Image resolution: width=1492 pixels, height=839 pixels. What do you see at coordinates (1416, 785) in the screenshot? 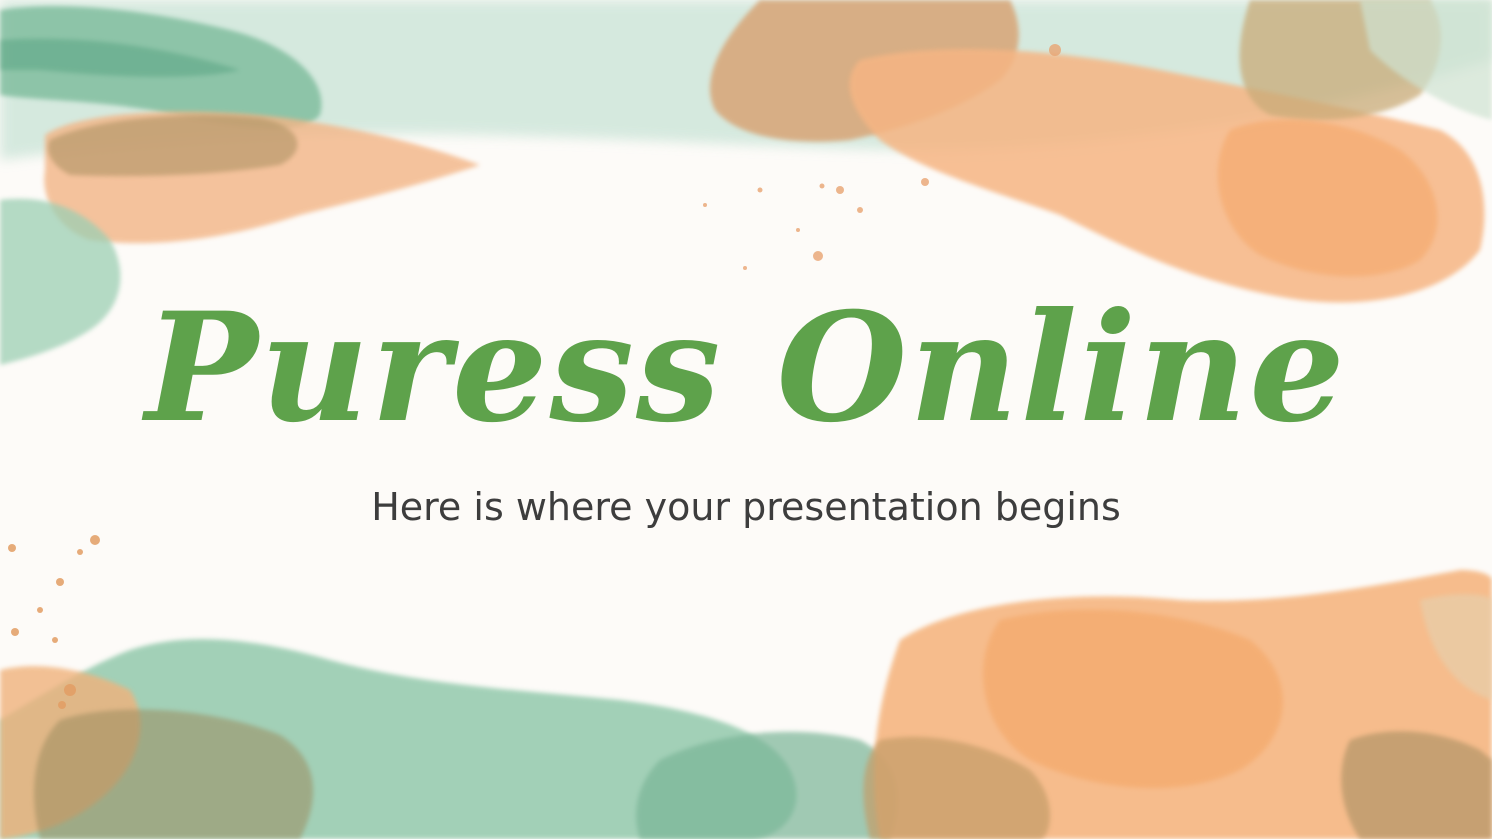
I see `bottom-right-brown-blob` at bounding box center [1416, 785].